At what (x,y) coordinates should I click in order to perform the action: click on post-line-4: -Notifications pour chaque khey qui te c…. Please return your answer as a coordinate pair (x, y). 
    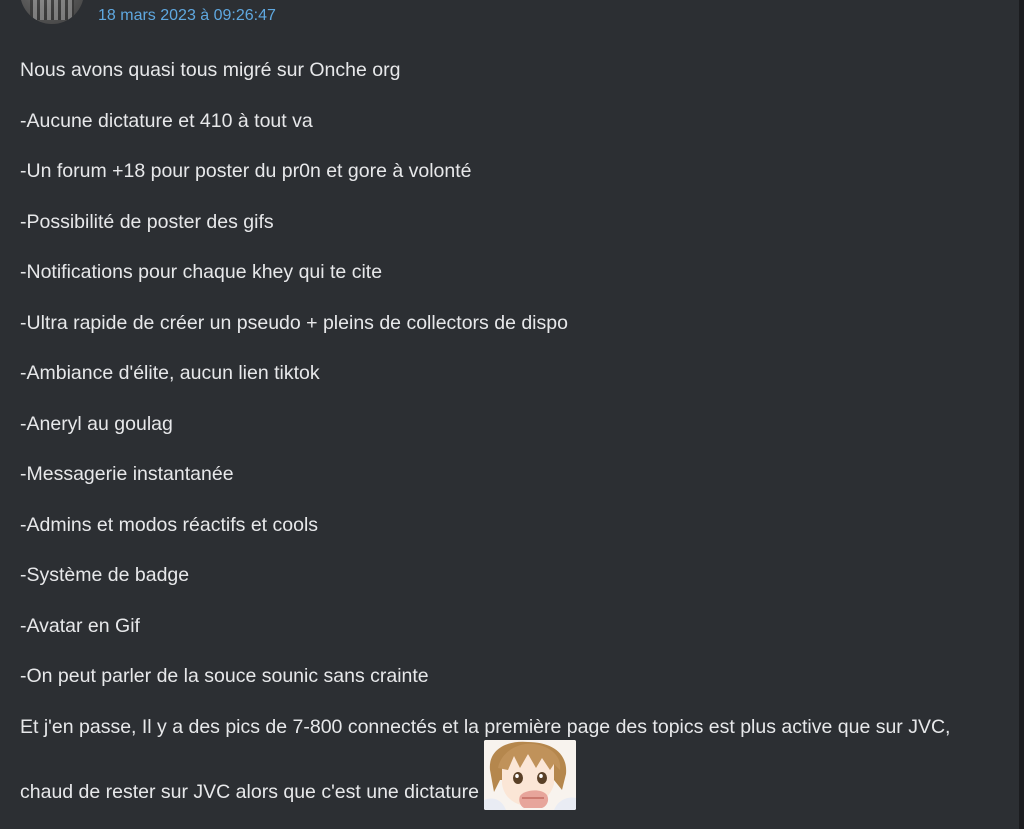
    Looking at the image, I should click on (201, 272).